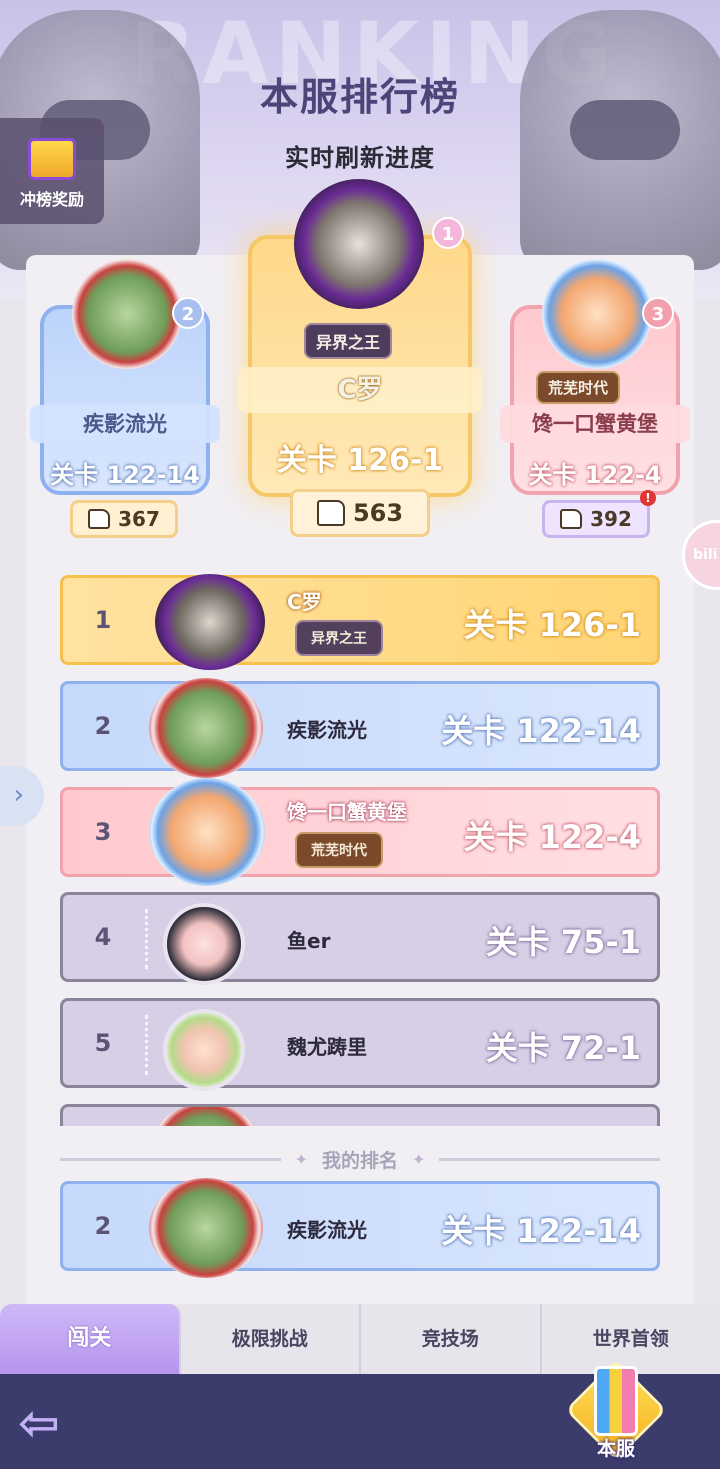  I want to click on rank-badge: 2, so click(188, 313).